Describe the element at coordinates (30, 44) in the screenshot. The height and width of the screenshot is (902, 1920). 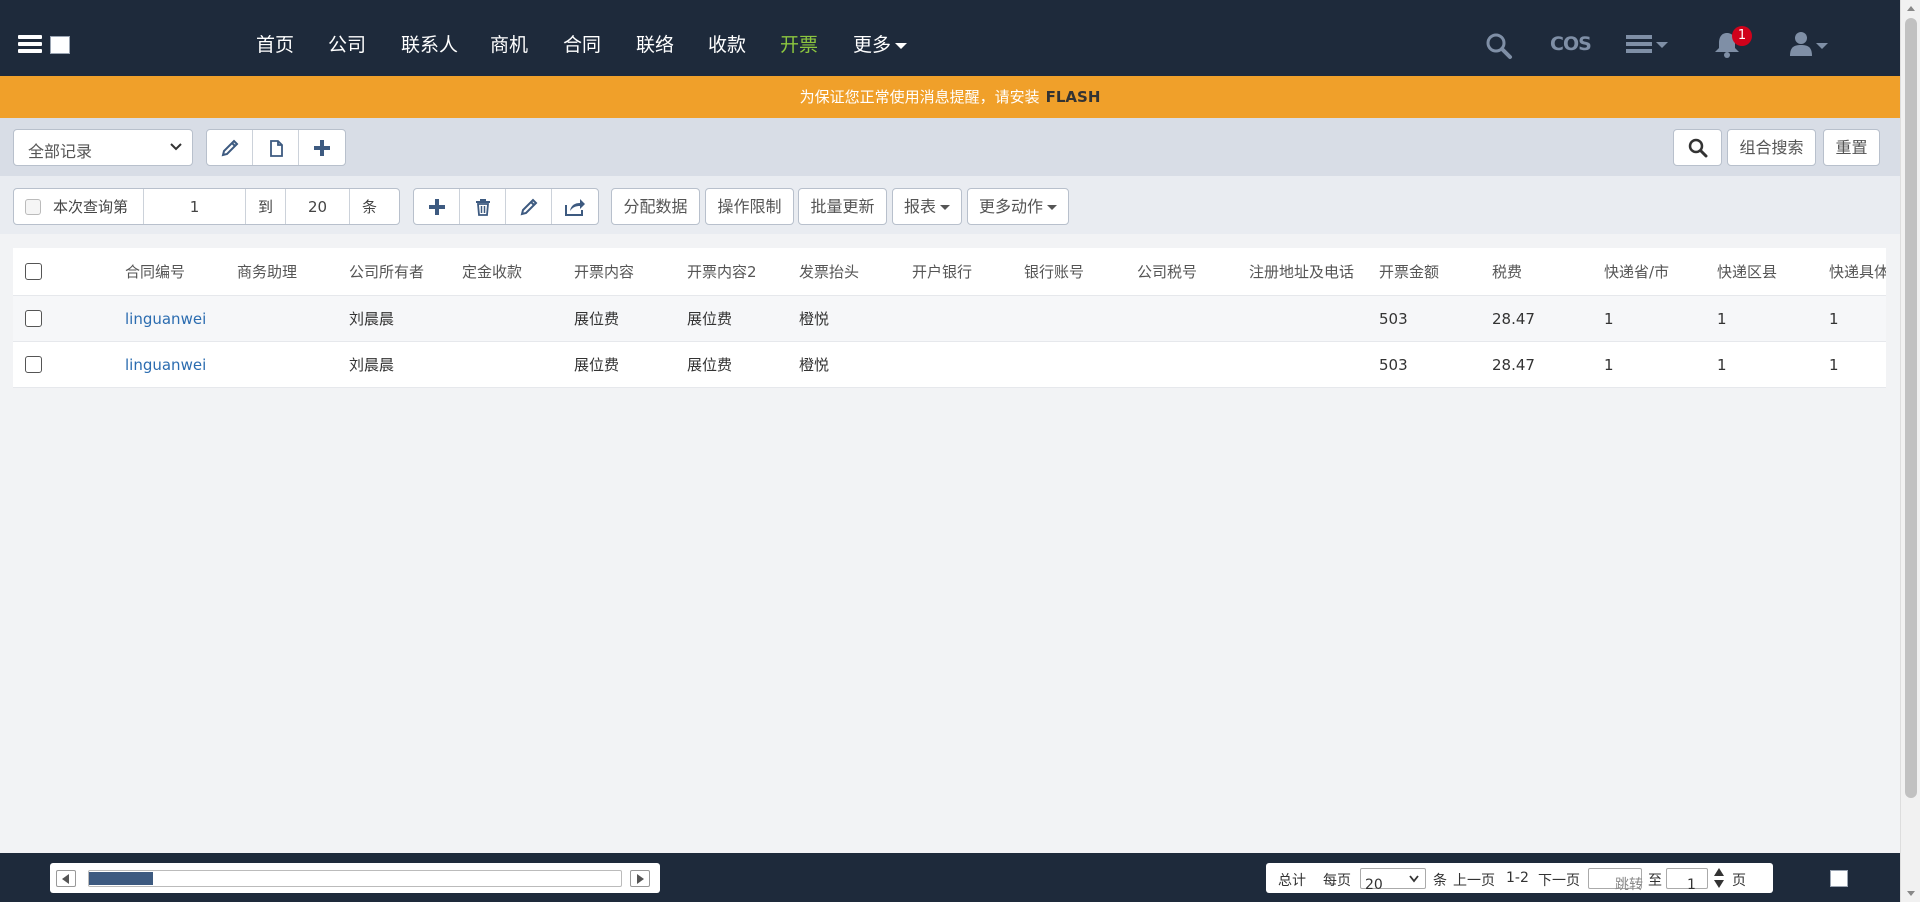
I see `menu-icon` at that location.